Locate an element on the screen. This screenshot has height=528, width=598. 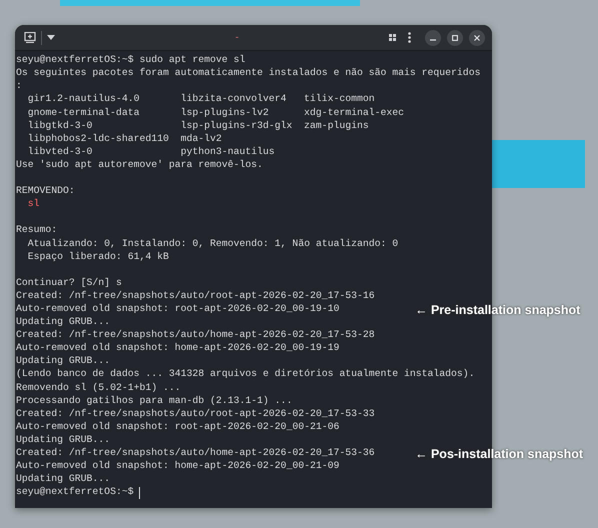
maximize-icon is located at coordinates (455, 37).